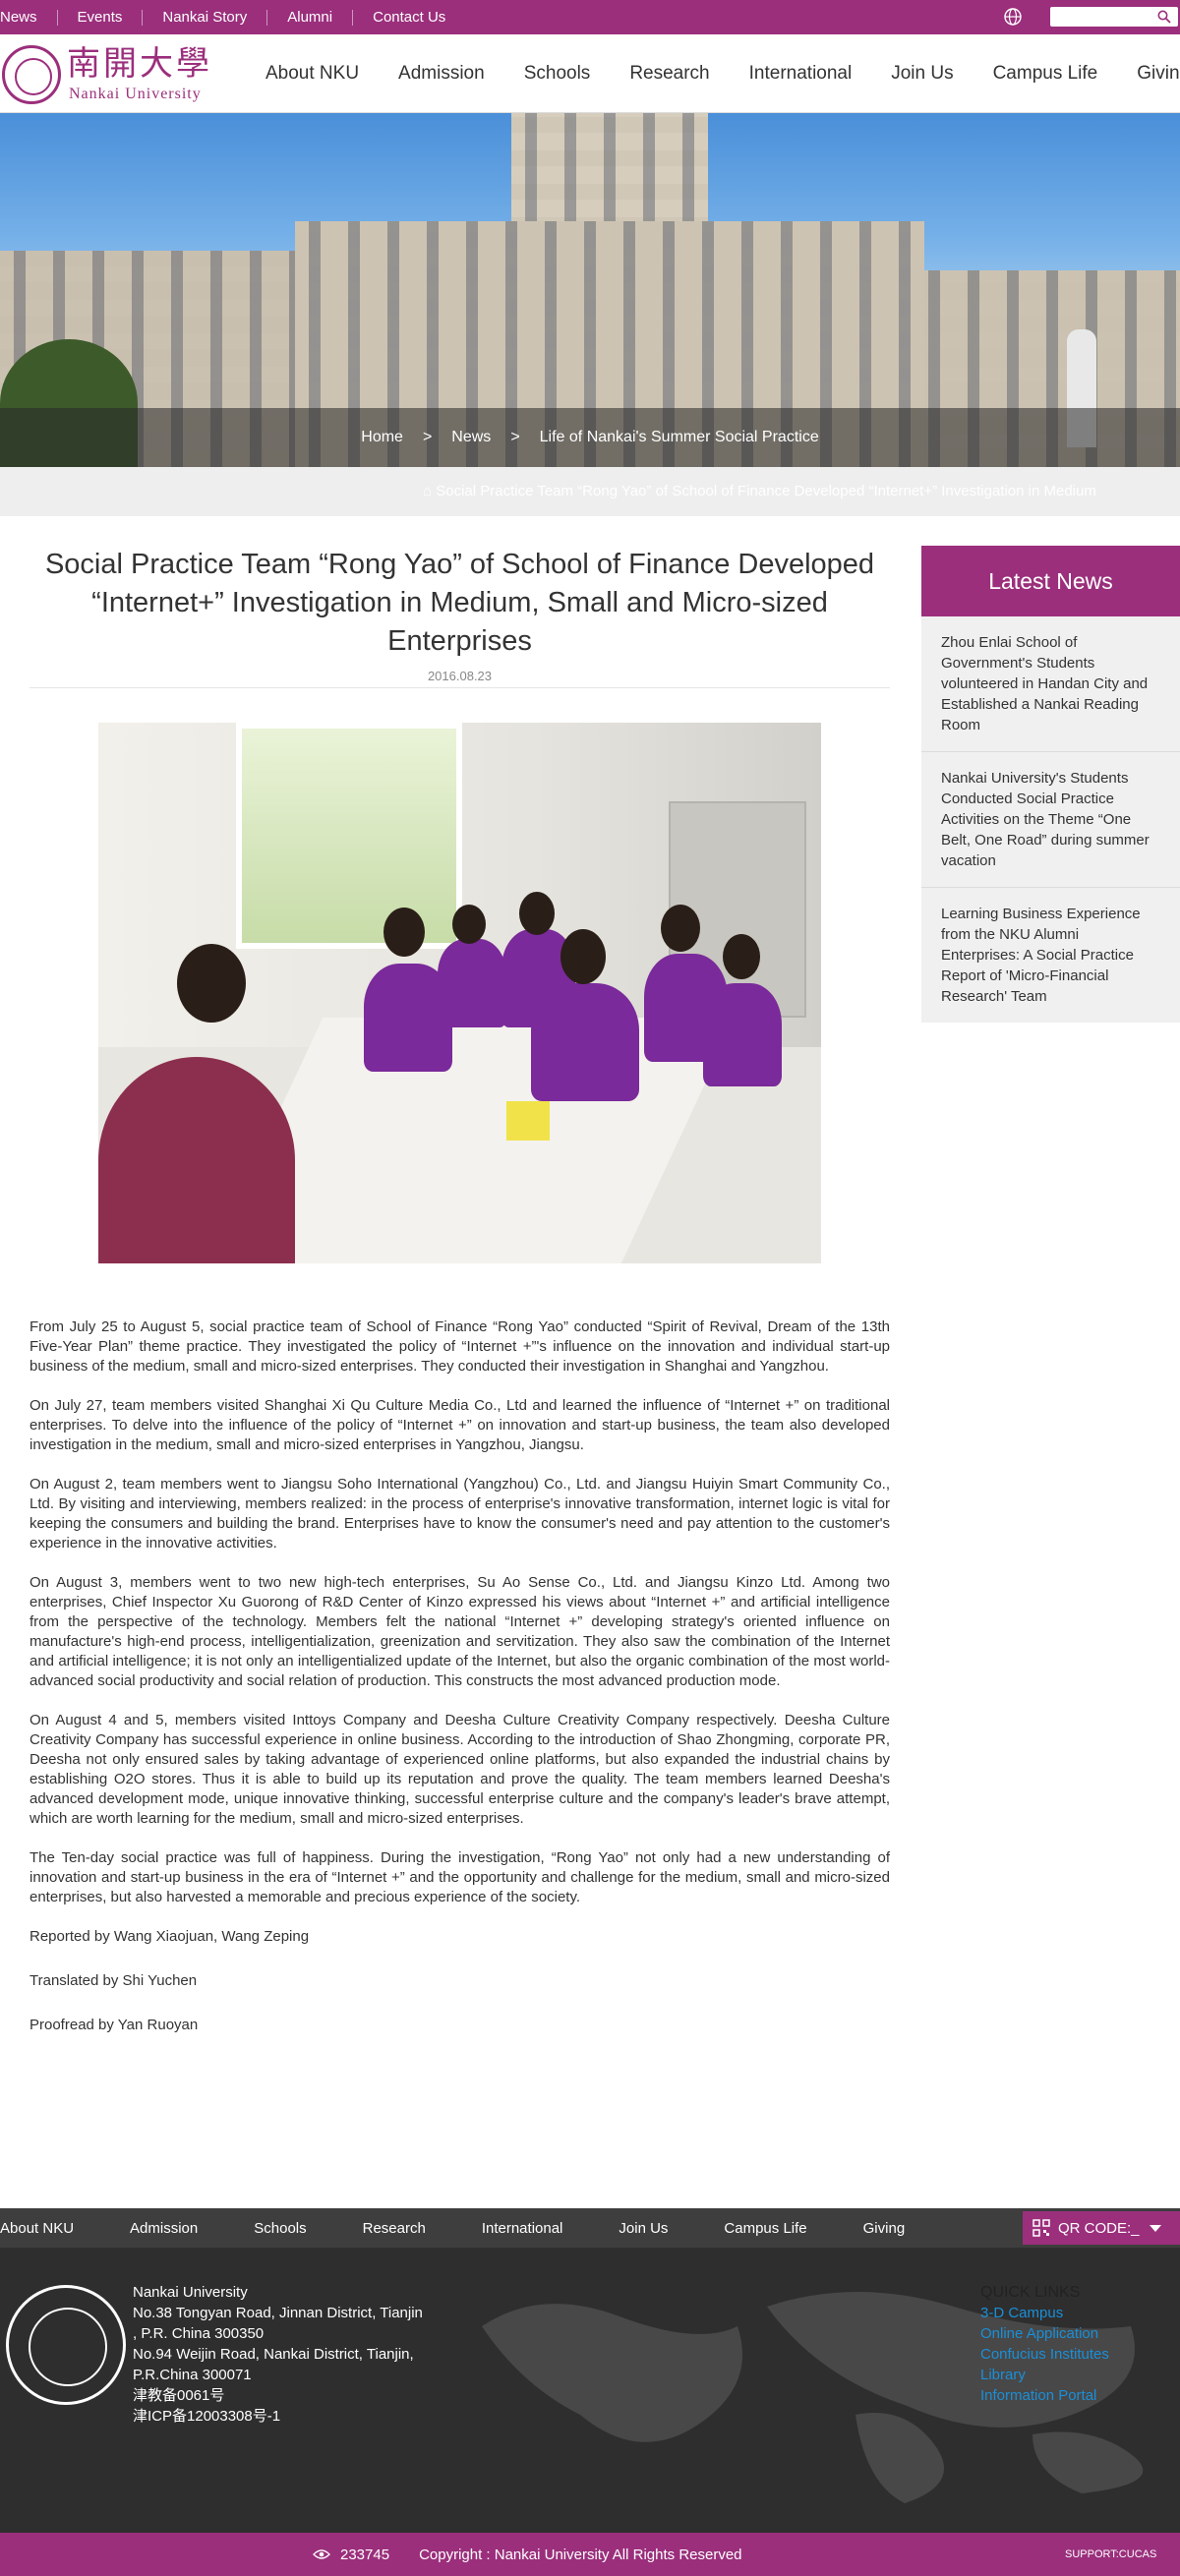  Describe the element at coordinates (321, 2554) in the screenshot. I see `eye-icon` at that location.